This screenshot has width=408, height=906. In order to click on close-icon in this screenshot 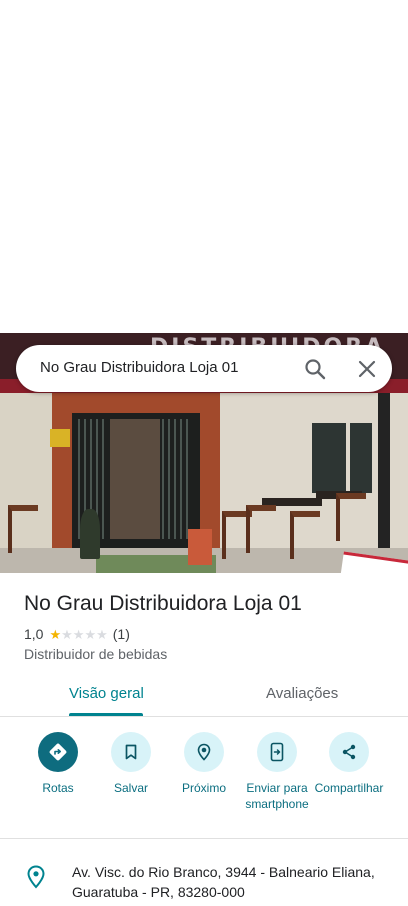, I will do `click(367, 369)`.